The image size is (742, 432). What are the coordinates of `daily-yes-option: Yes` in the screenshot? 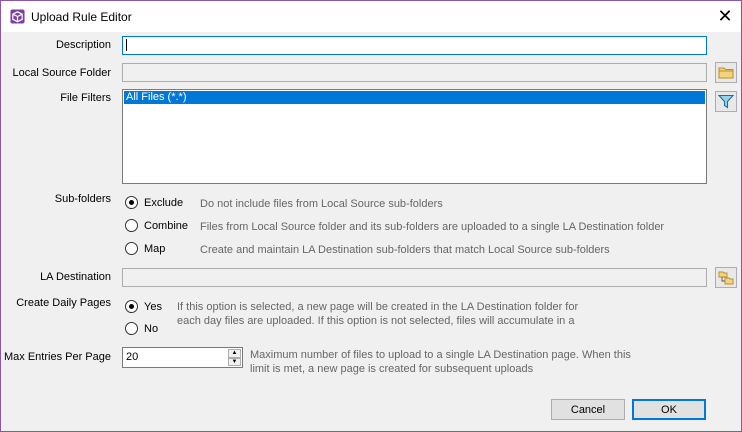 It's located at (143, 306).